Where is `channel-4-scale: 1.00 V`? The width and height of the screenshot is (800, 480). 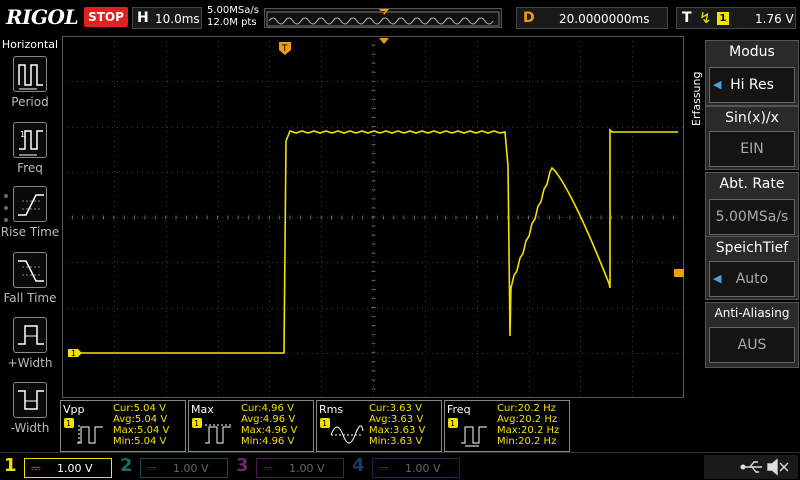 channel-4-scale: 1.00 V is located at coordinates (423, 468).